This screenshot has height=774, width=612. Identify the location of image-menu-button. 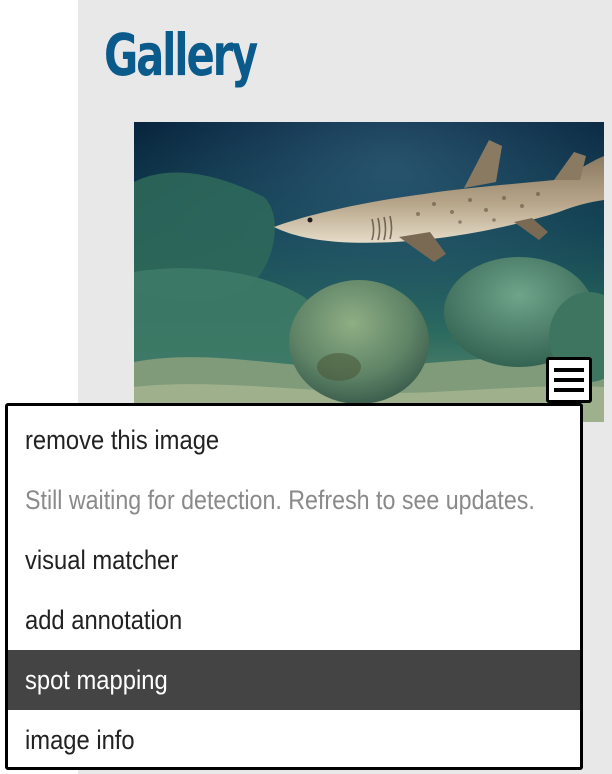
(569, 380).